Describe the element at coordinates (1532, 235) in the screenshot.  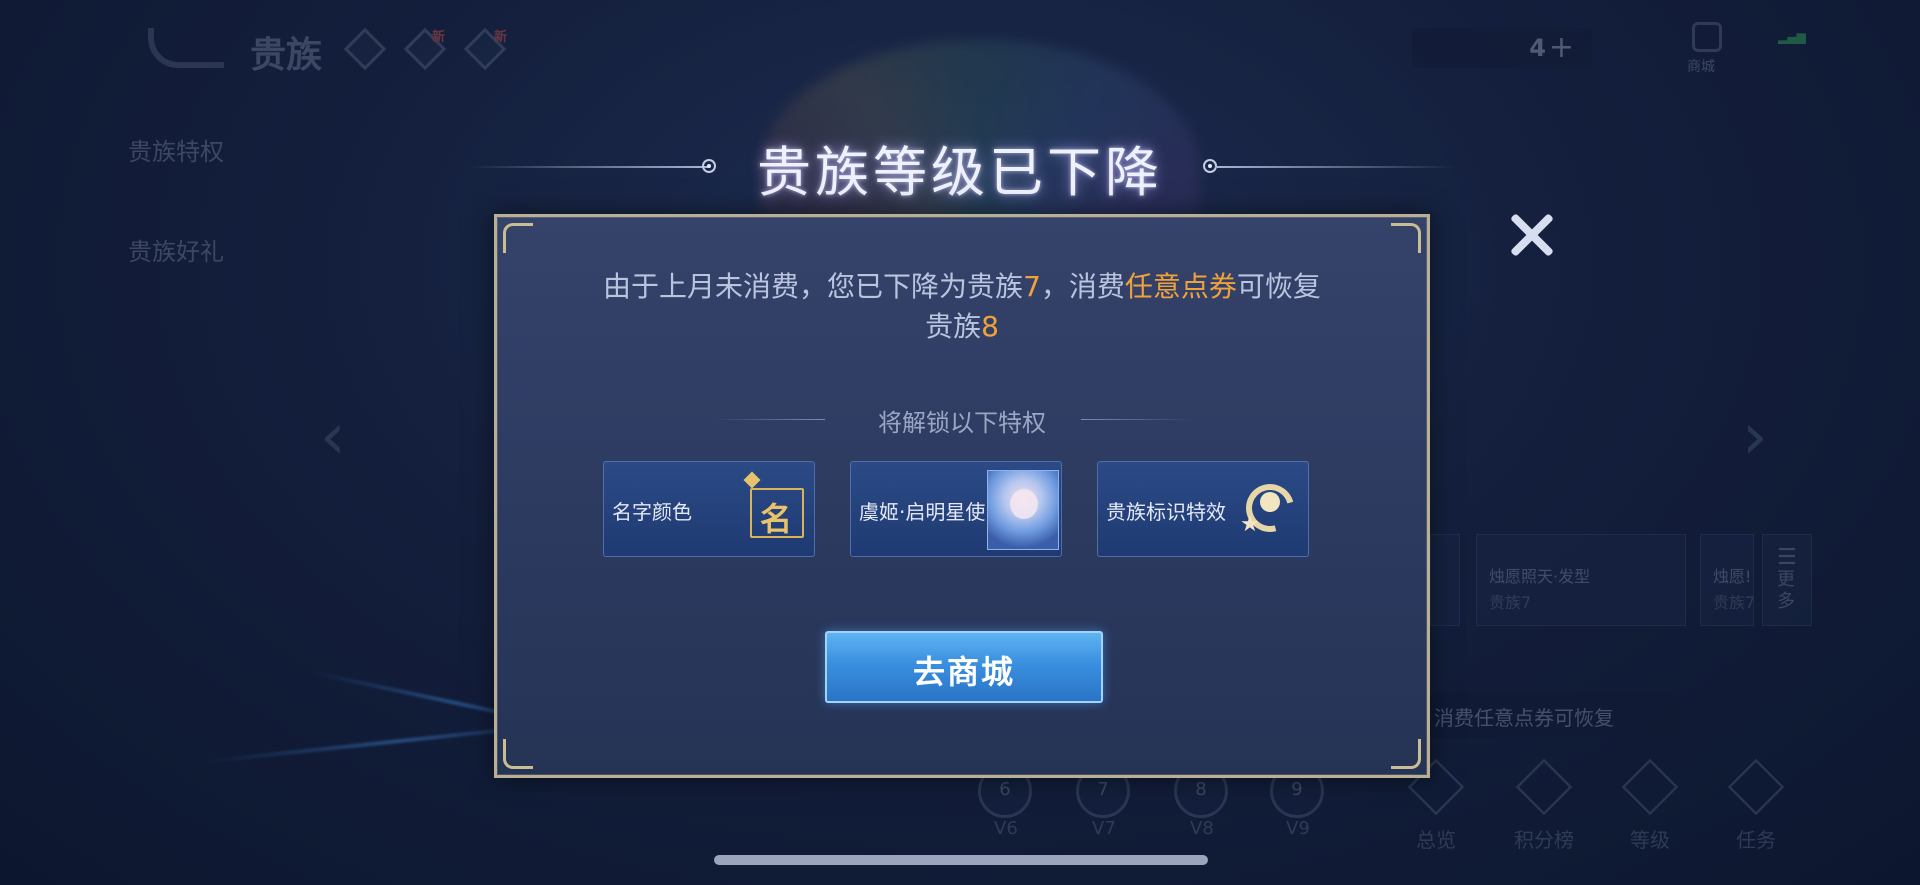
I see `close-button` at that location.